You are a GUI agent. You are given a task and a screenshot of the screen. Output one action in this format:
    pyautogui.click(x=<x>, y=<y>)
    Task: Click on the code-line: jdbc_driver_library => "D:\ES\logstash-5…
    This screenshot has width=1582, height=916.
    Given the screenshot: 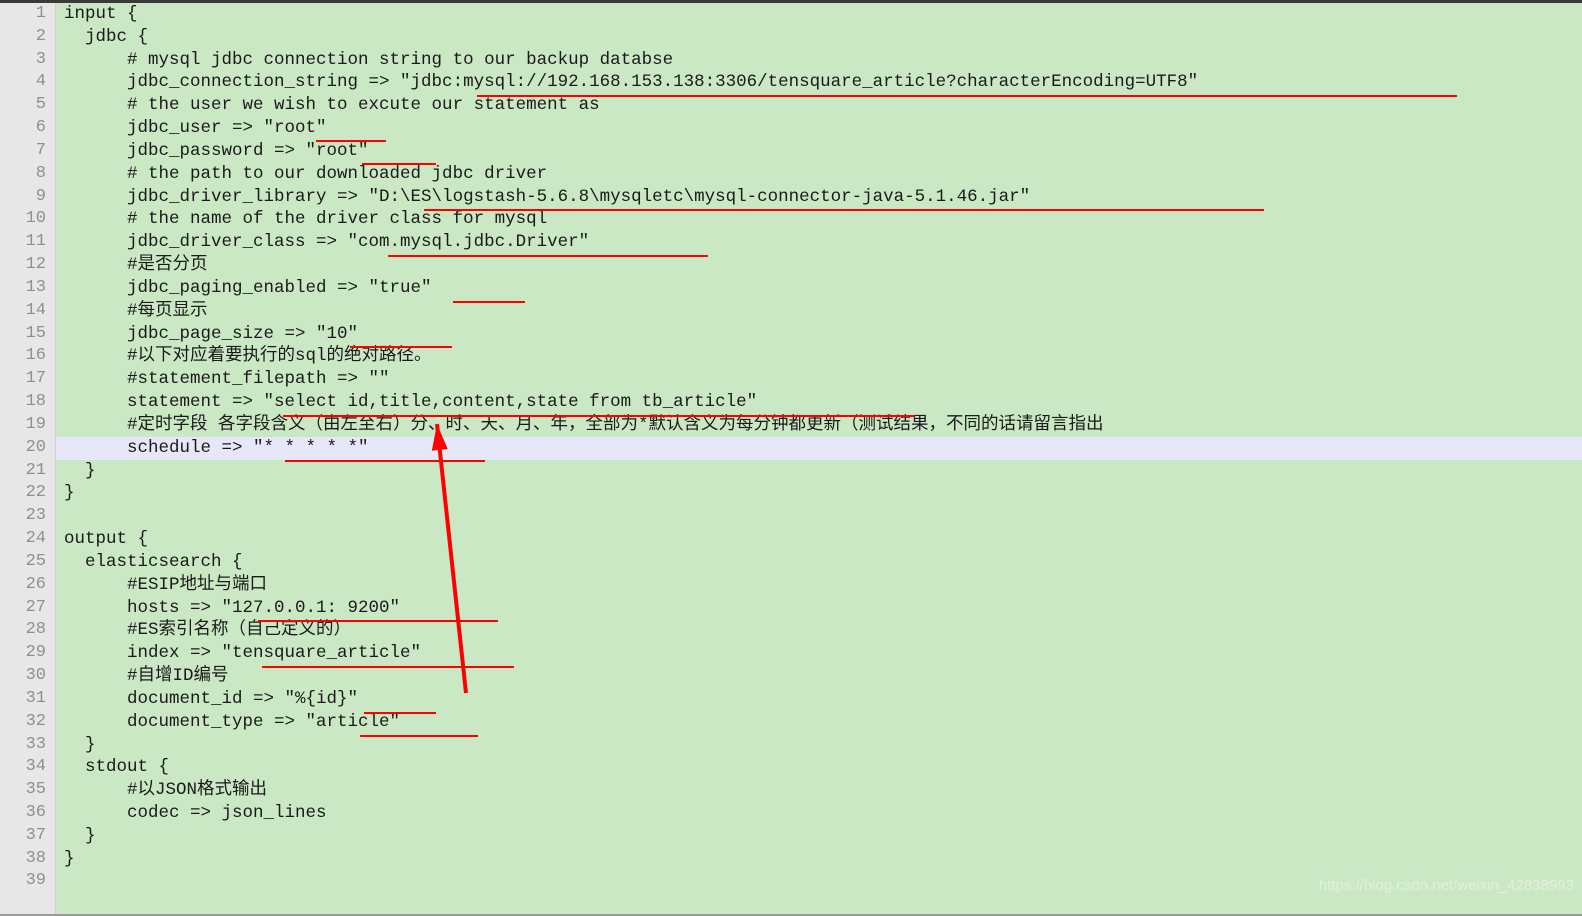 What is the action you would take?
    pyautogui.click(x=819, y=197)
    